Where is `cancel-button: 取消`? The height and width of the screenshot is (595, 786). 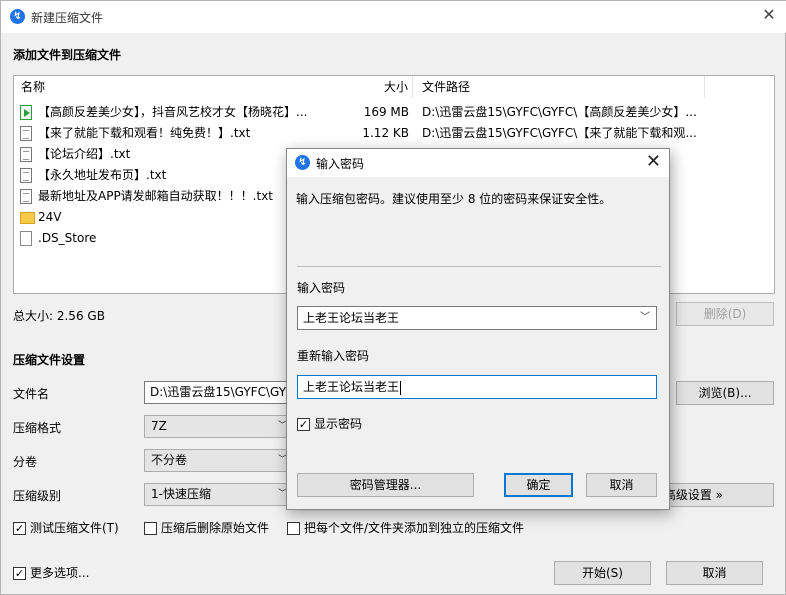 cancel-button: 取消 is located at coordinates (714, 573).